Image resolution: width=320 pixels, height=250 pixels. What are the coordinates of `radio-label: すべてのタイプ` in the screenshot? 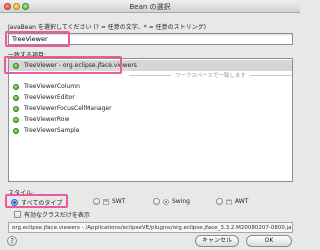 It's located at (42, 203).